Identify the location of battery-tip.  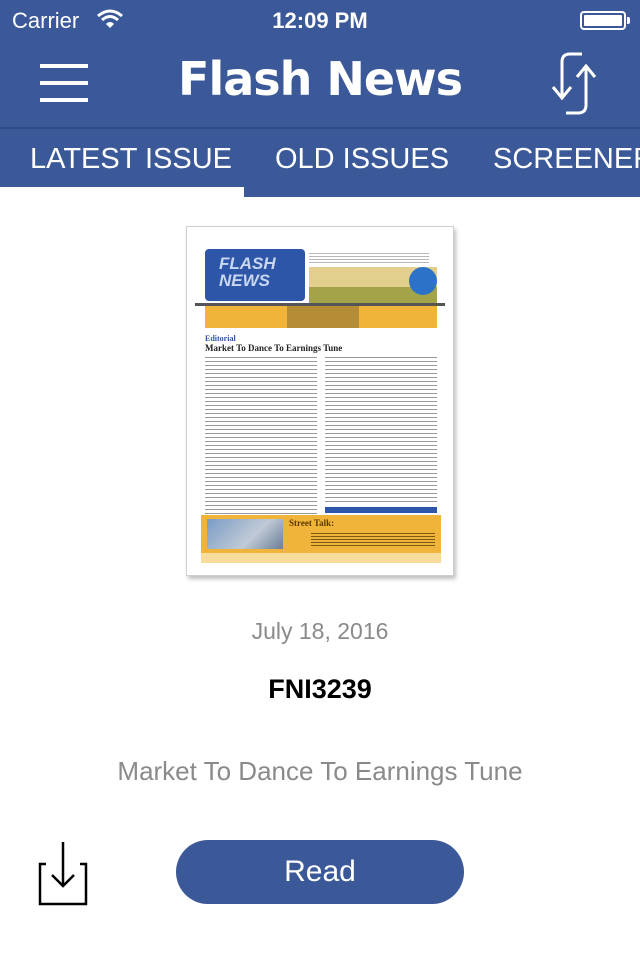
(628, 20).